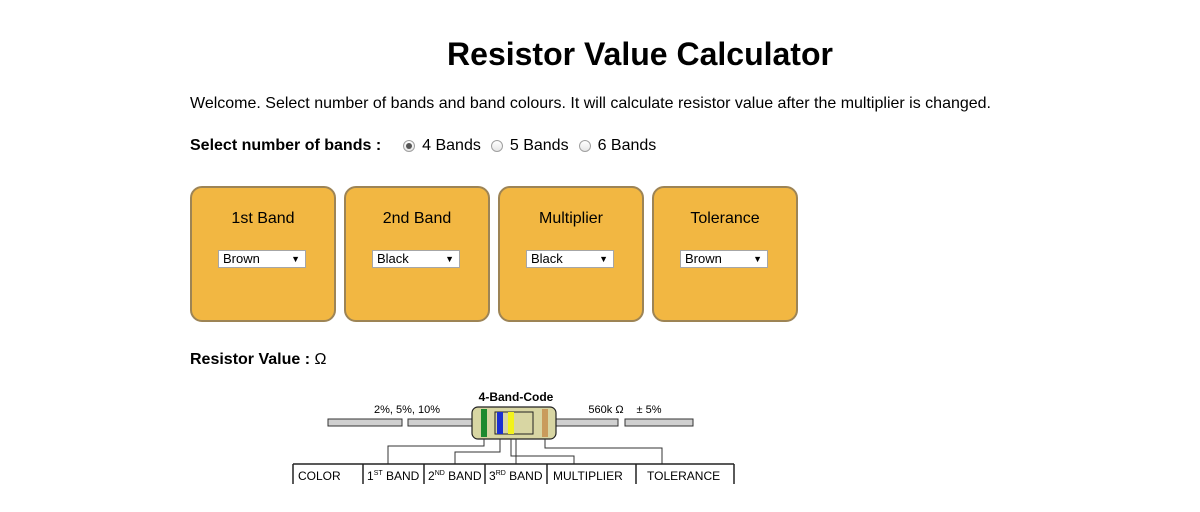 The image size is (1200, 512). I want to click on select-multiplier: Black ▼, so click(570, 259).